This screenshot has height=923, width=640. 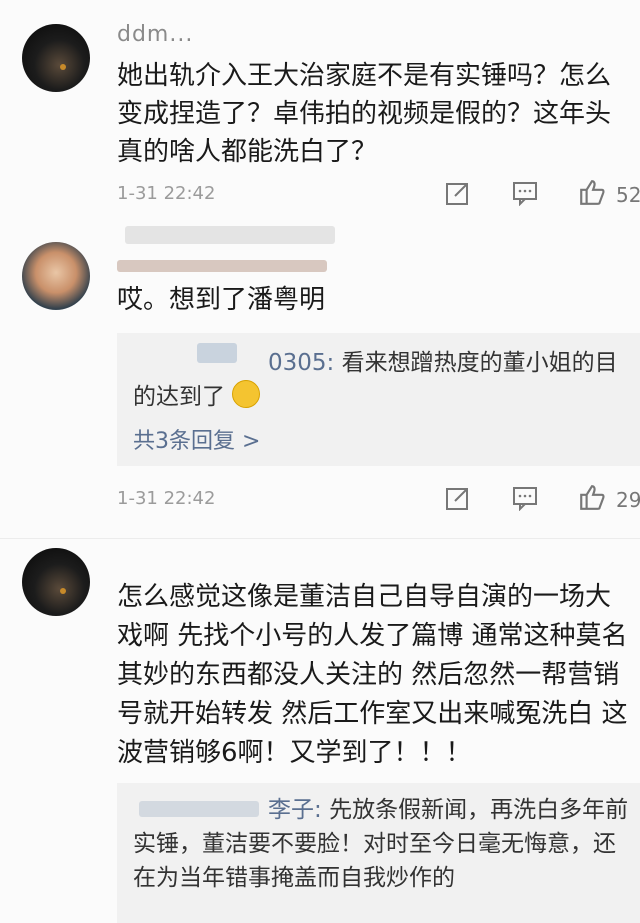 I want to click on reply-text: 0305: 看来想蹭热度的董小姐的目的达到了, so click(x=382, y=380).